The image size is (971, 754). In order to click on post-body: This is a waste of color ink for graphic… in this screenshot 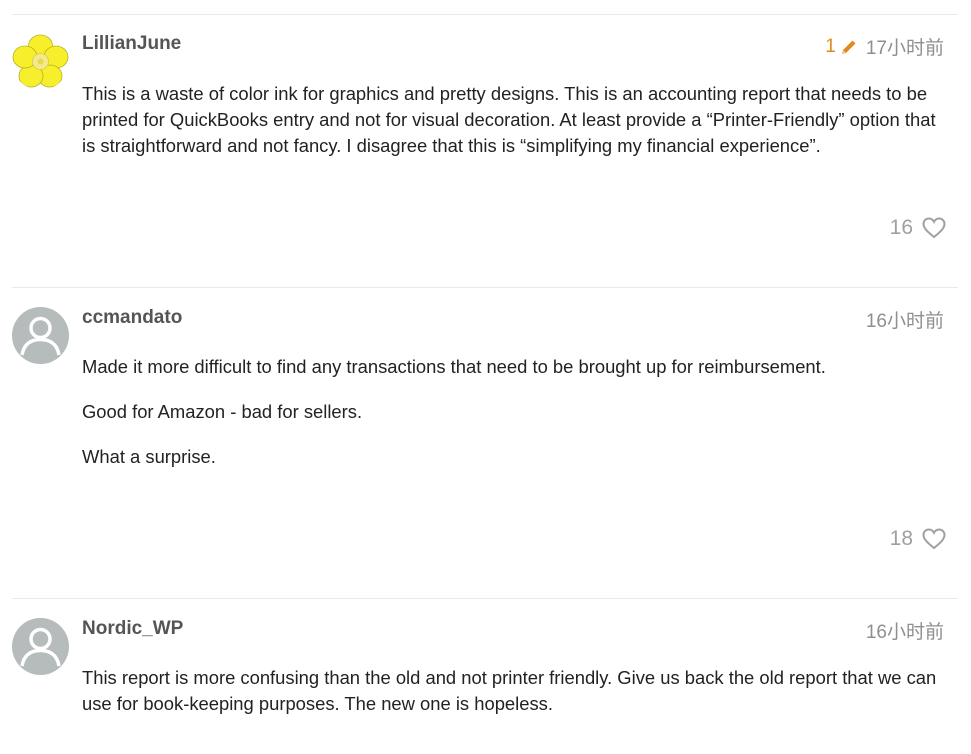, I will do `click(517, 129)`.